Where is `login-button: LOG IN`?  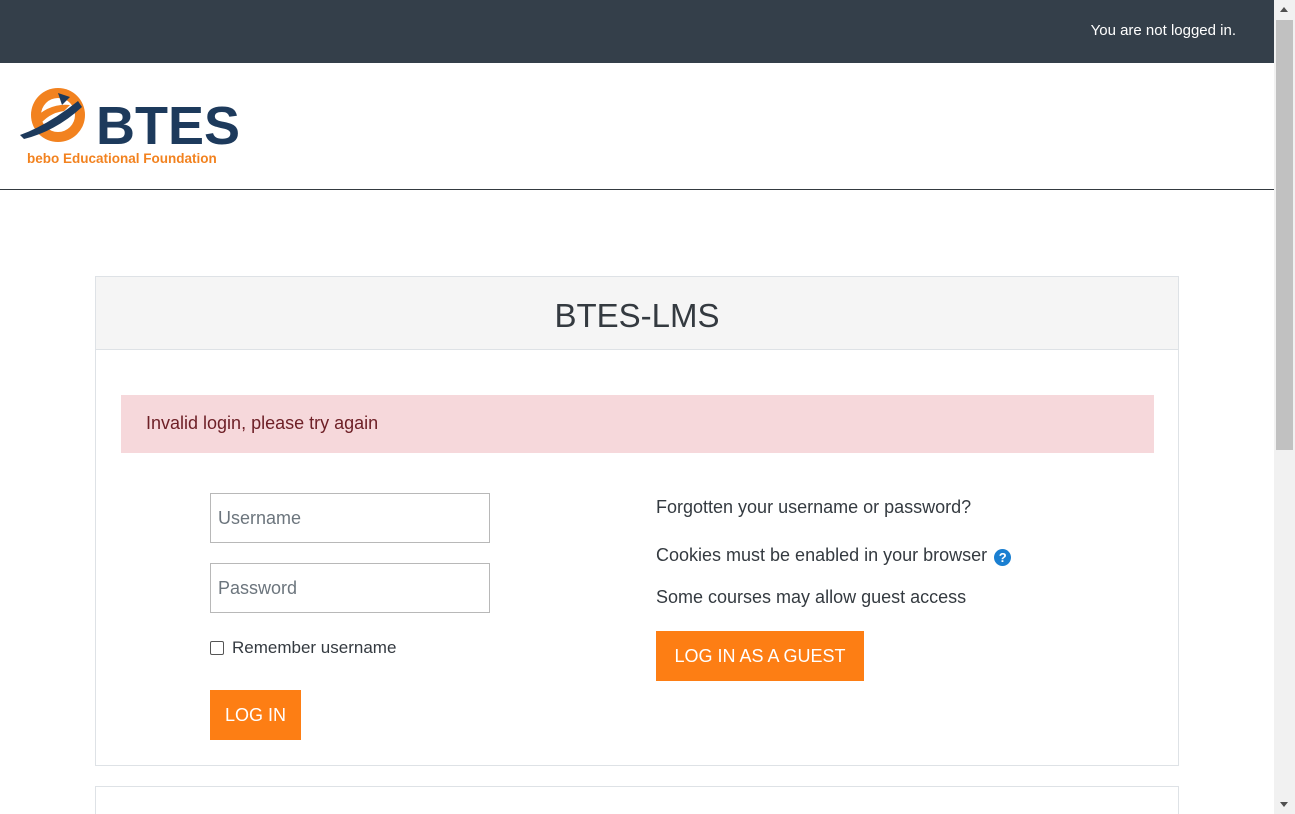 login-button: LOG IN is located at coordinates (255, 715).